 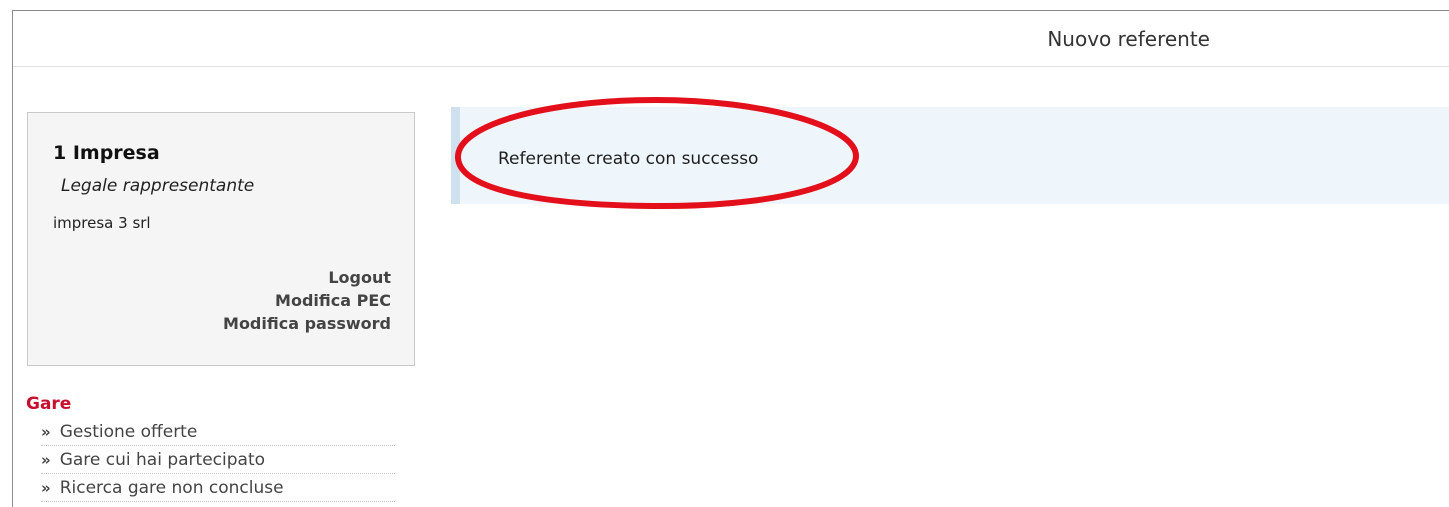 What do you see at coordinates (128, 431) in the screenshot?
I see `nav-item-label: Gestione offerte` at bounding box center [128, 431].